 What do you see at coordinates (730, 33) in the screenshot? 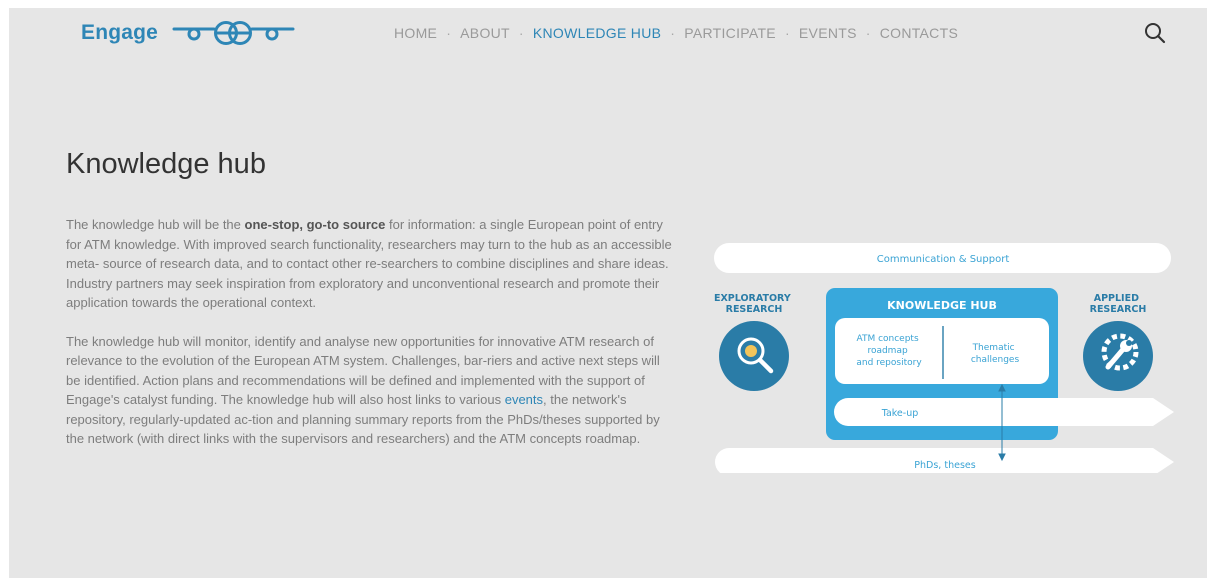
I see `nav-participate: PARTICIPATE` at bounding box center [730, 33].